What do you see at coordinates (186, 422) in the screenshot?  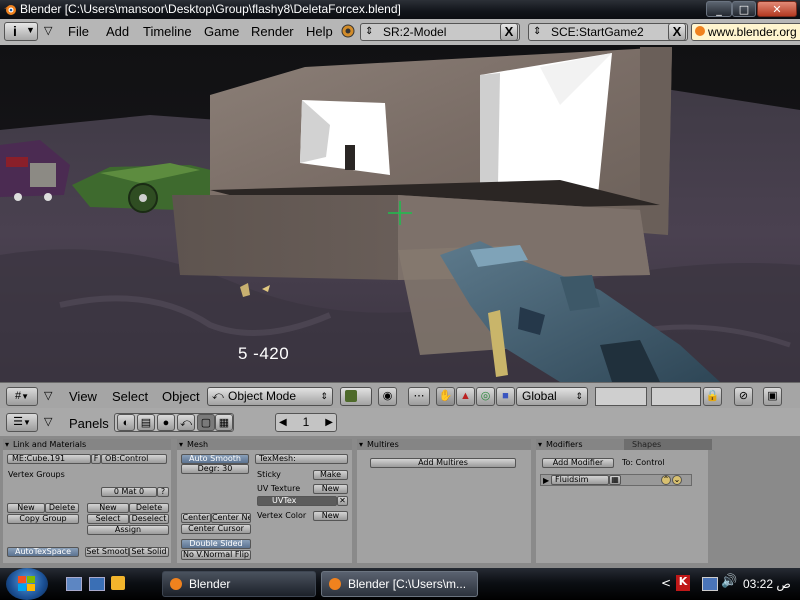 I see `object-context-icon: ⤺` at bounding box center [186, 422].